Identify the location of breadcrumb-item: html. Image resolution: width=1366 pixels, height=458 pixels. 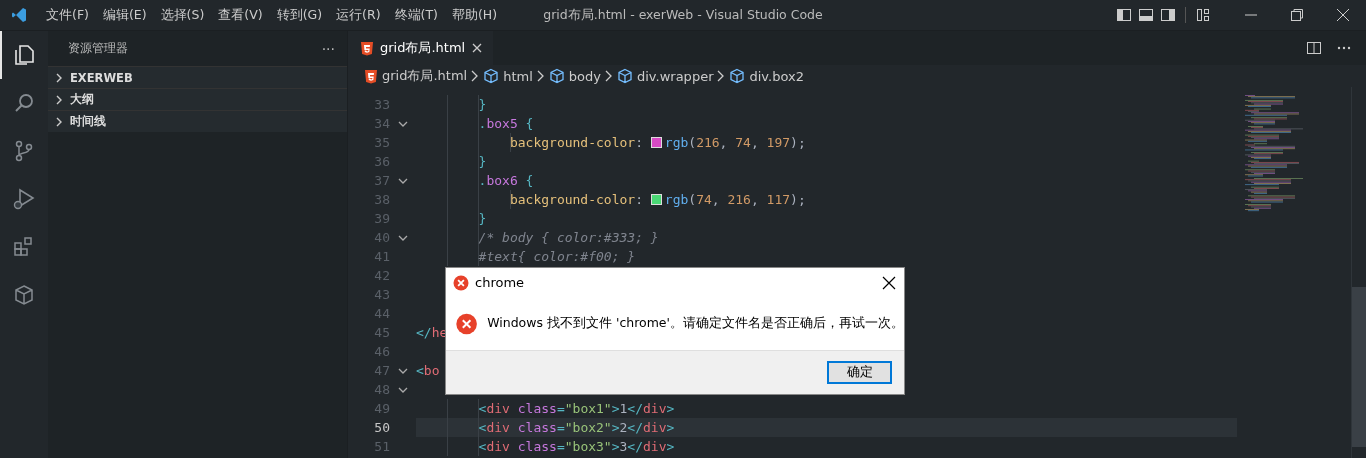
(518, 76).